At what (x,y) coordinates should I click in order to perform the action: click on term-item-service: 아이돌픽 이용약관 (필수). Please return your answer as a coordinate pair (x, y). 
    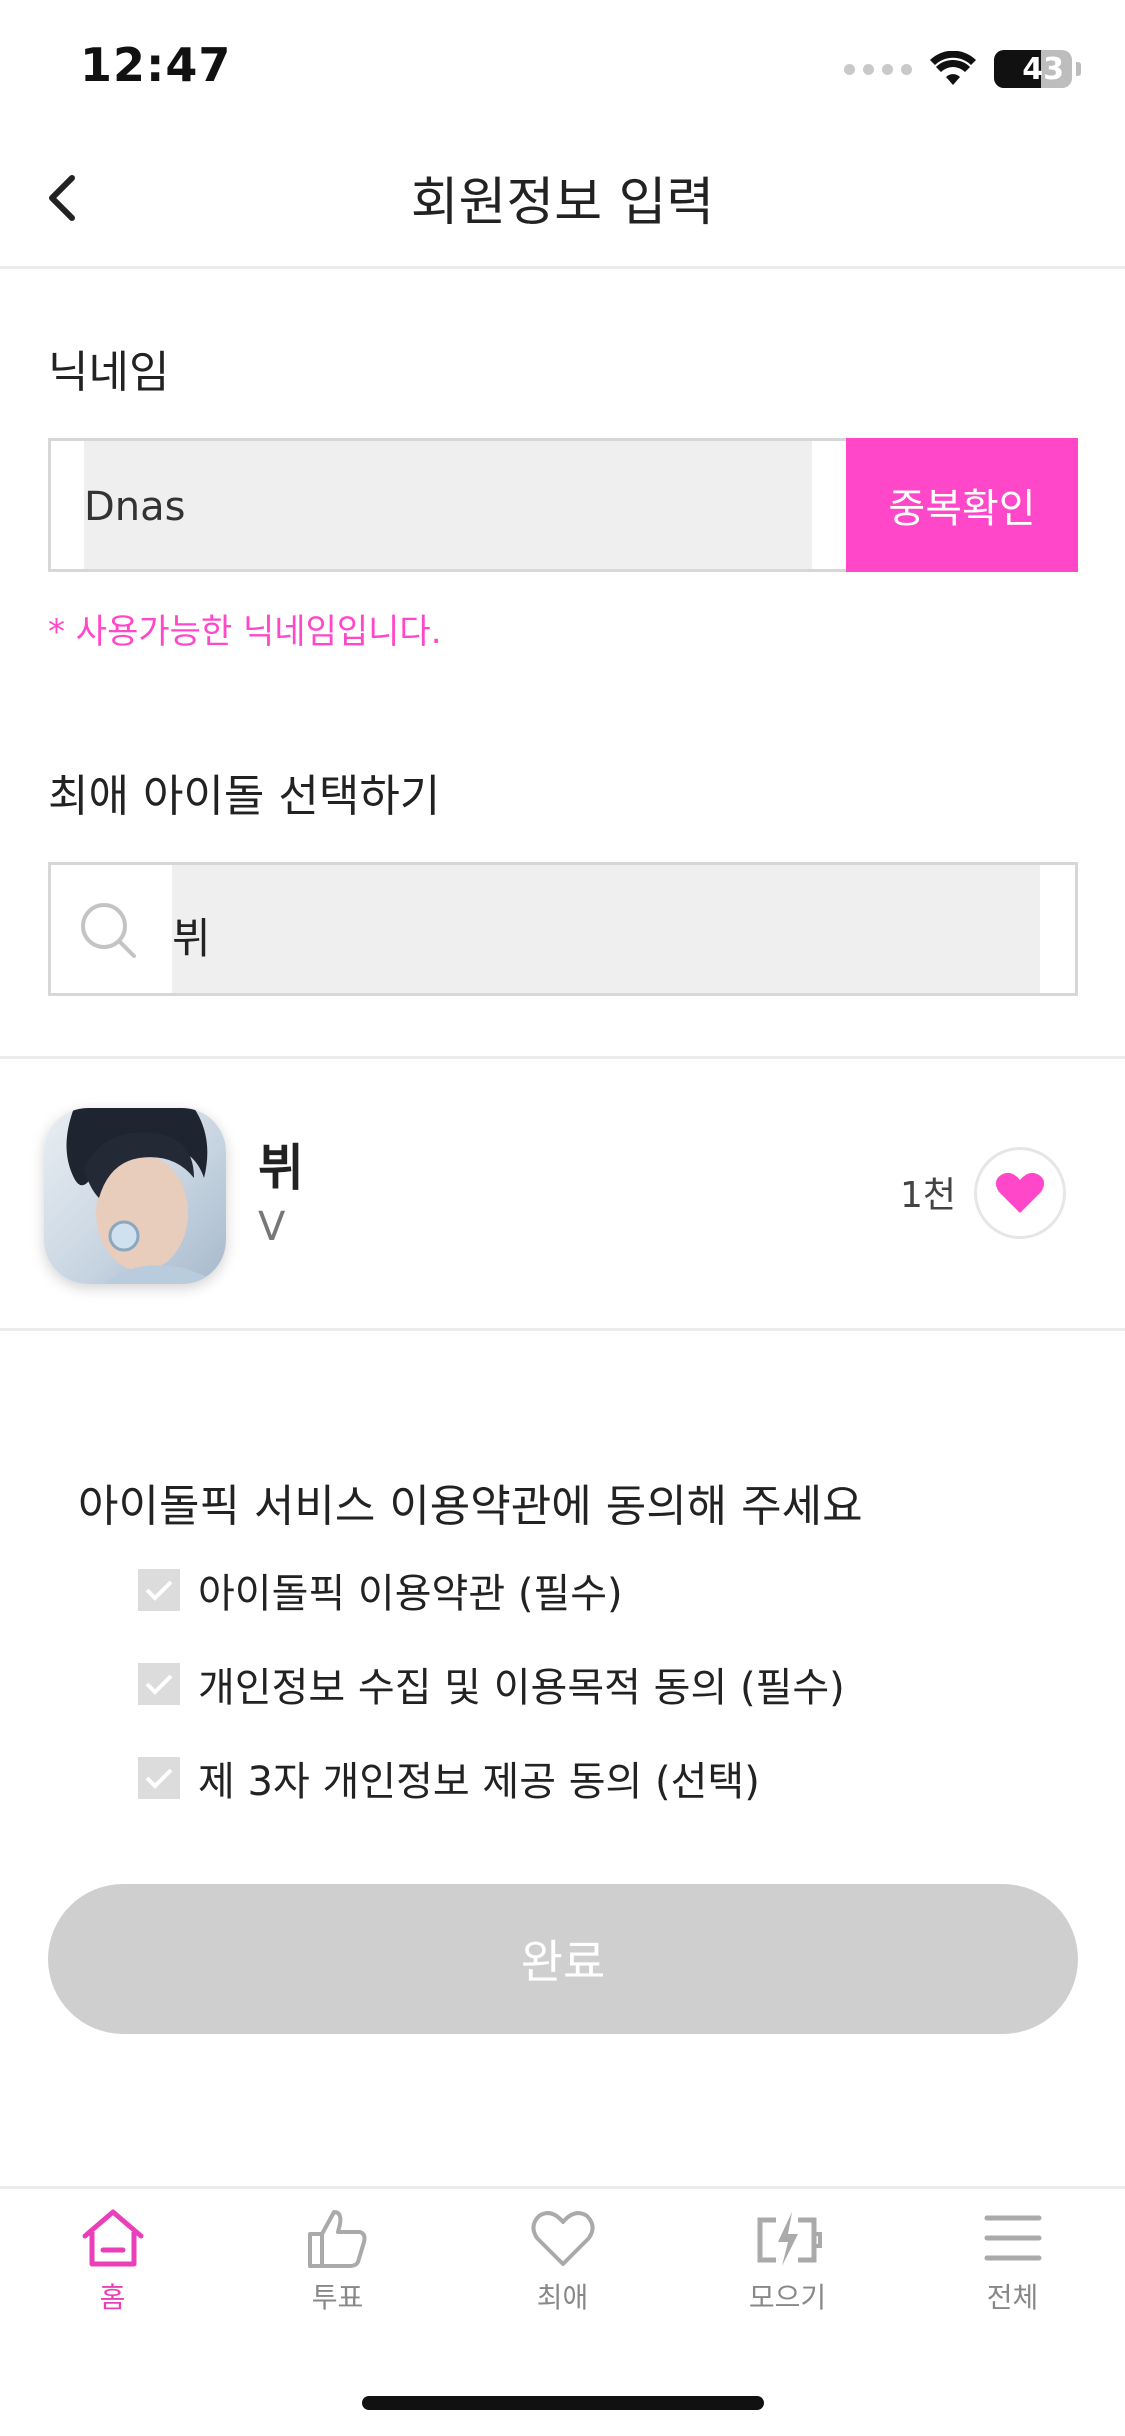
    Looking at the image, I should click on (380, 1590).